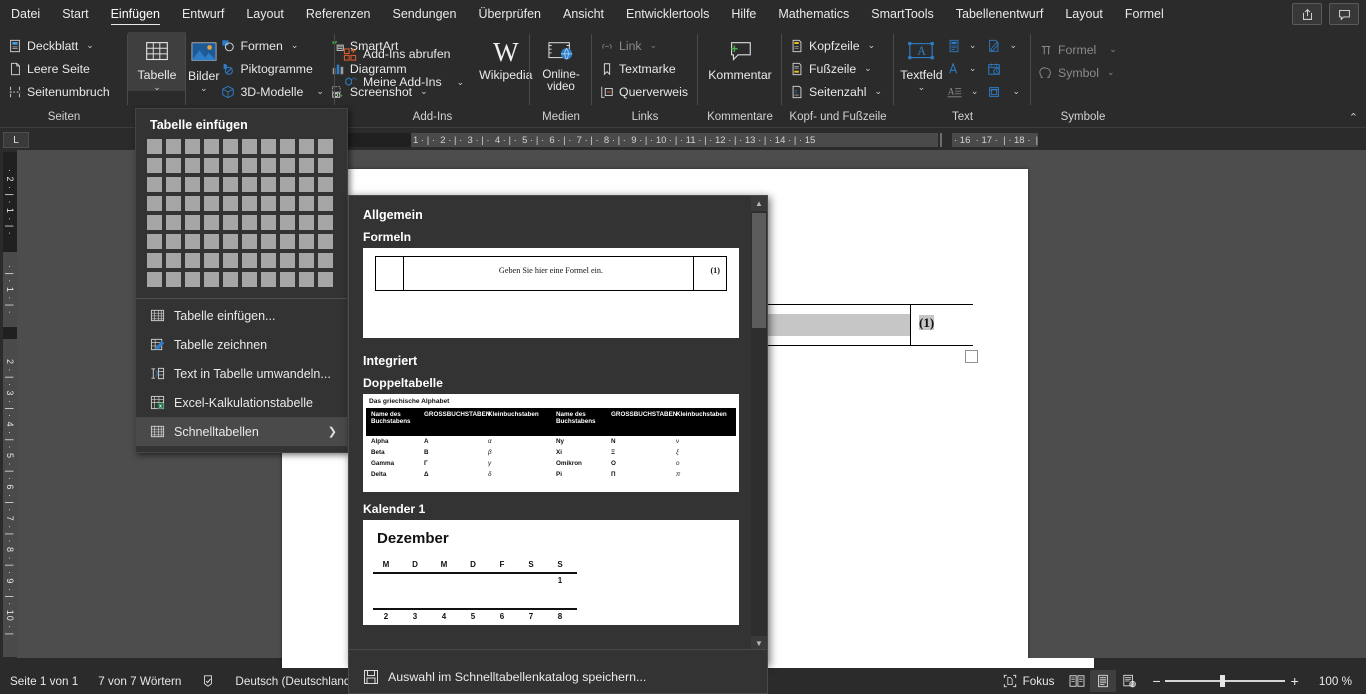 The image size is (1366, 694). Describe the element at coordinates (1029, 681) in the screenshot. I see `focus-mode-button: Fokus` at that location.